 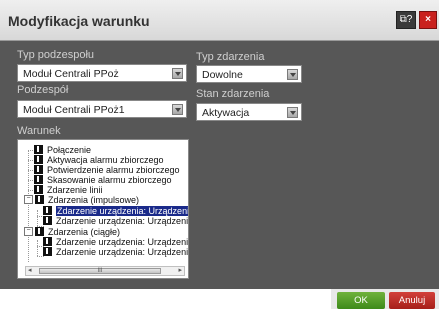 What do you see at coordinates (361, 300) in the screenshot?
I see `ok-button: OK` at bounding box center [361, 300].